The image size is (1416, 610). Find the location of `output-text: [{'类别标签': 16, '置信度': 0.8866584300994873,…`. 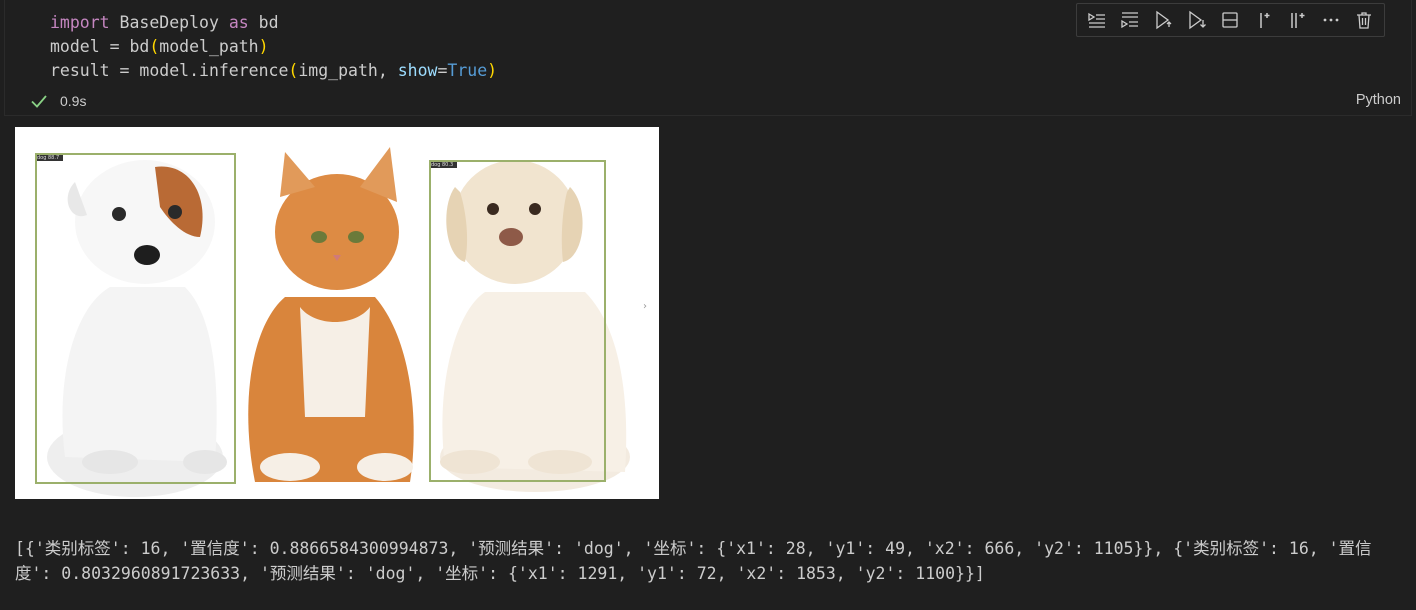

output-text: [{'类别标签': 16, '置信度': 0.8866584300994873,… is located at coordinates (693, 561).